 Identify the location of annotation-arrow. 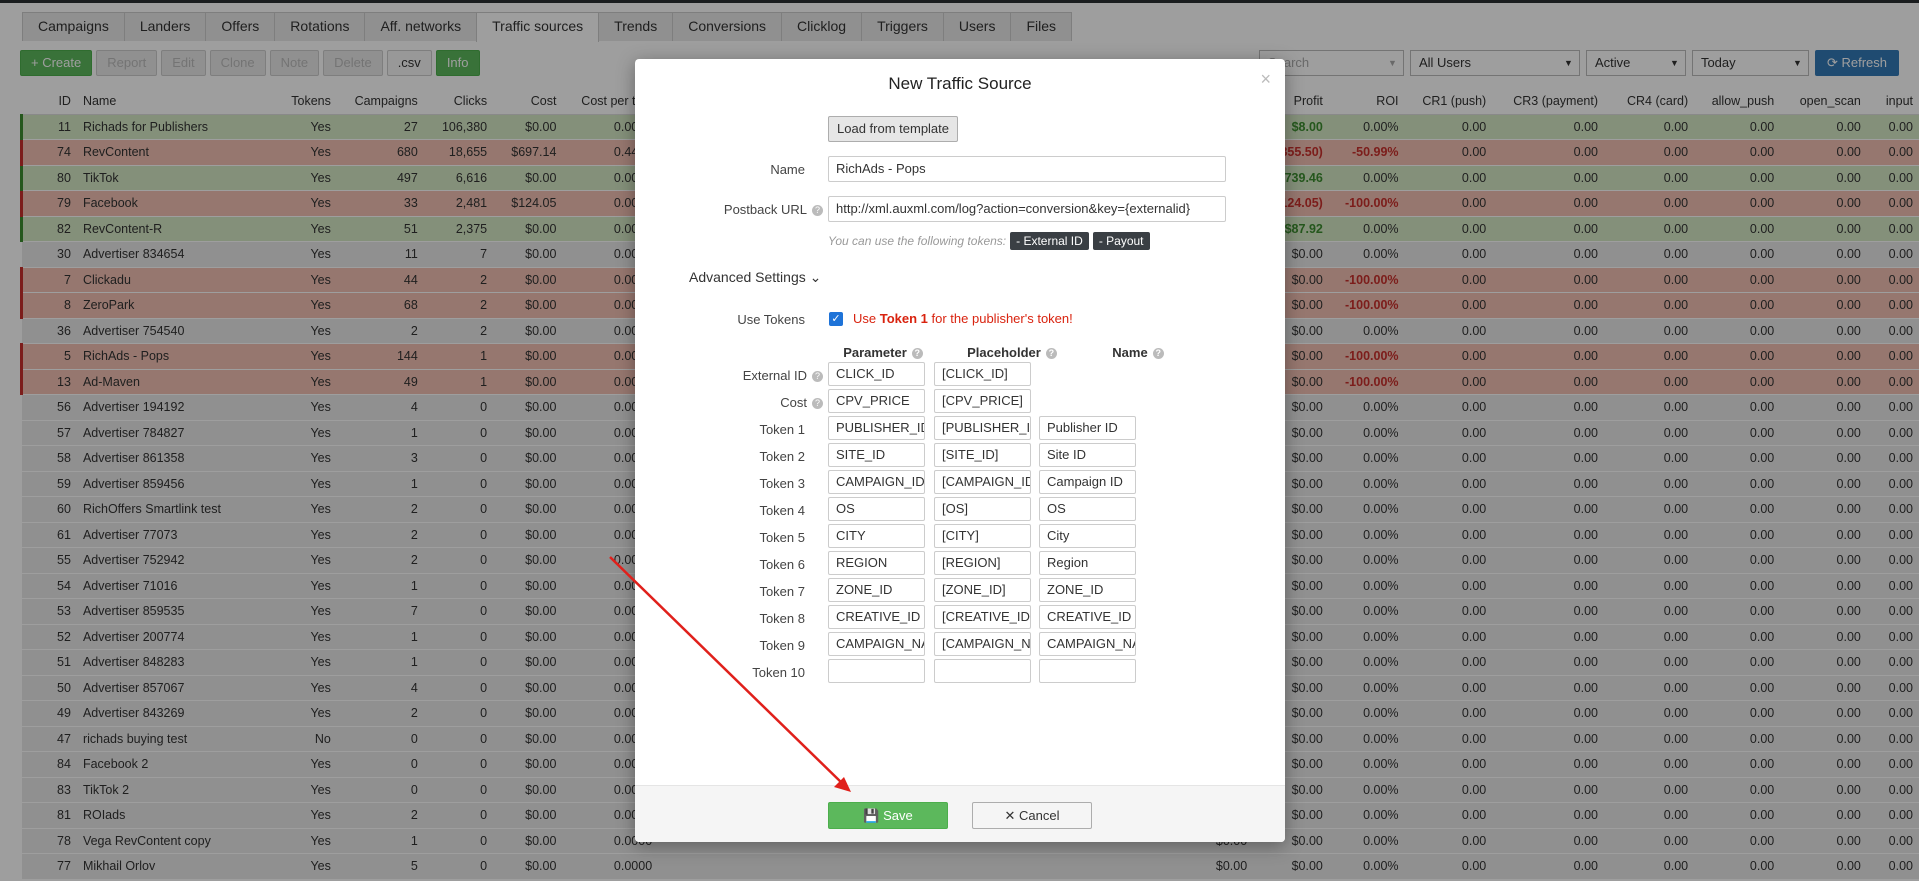
(730, 674).